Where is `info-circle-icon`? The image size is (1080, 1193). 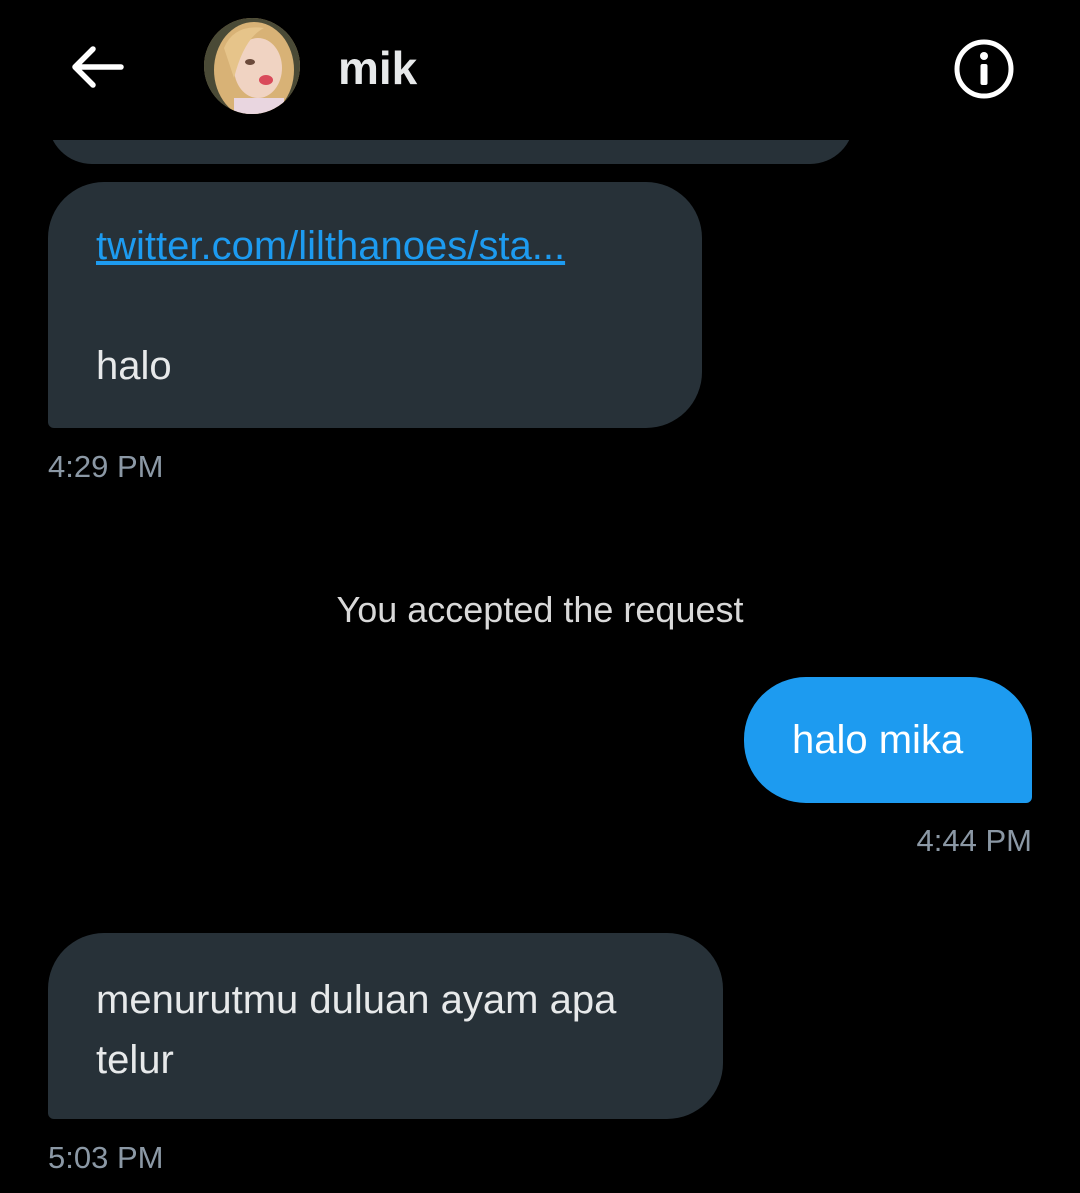
info-circle-icon is located at coordinates (984, 69).